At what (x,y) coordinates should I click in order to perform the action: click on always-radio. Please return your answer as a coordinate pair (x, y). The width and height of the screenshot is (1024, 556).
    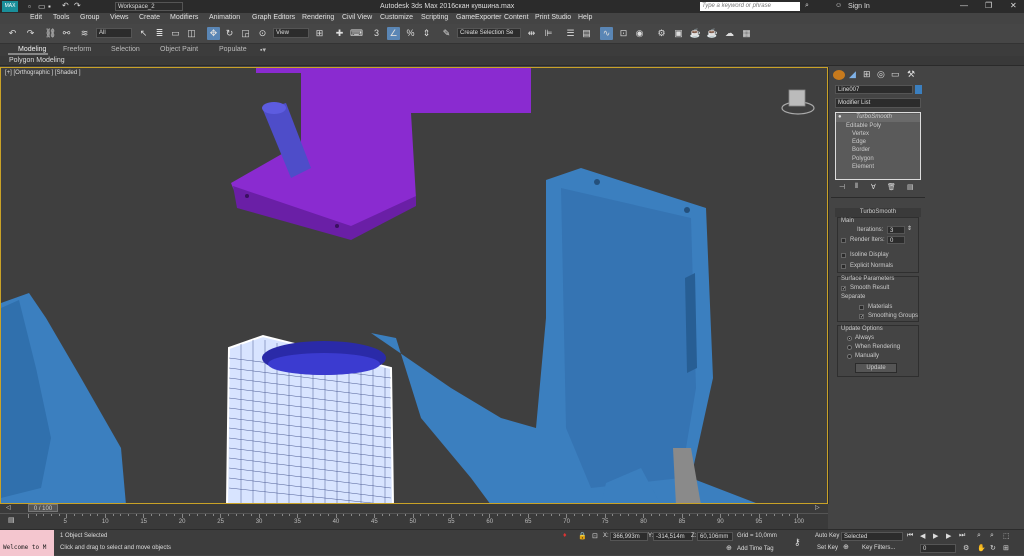
    Looking at the image, I should click on (849, 338).